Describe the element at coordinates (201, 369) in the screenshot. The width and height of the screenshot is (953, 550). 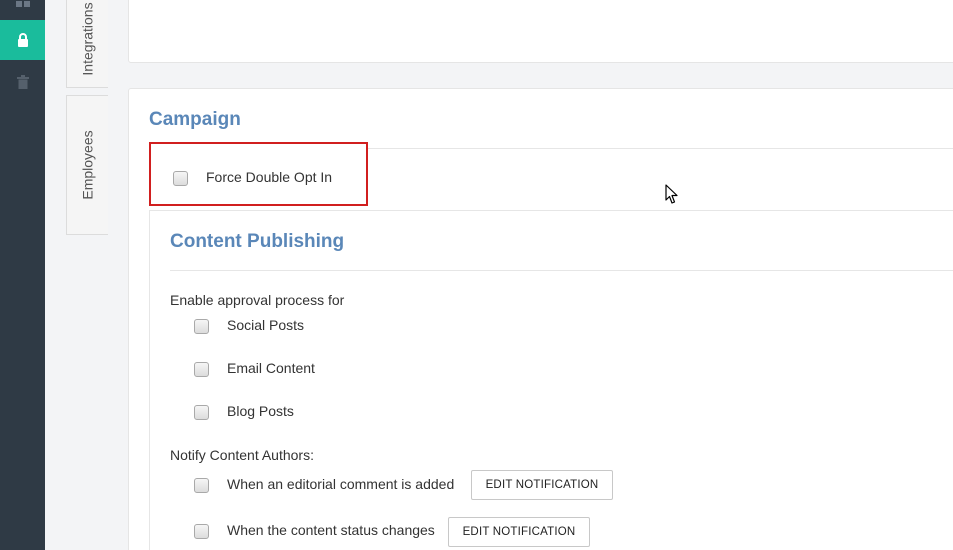
I see `email-content-checkbox` at that location.